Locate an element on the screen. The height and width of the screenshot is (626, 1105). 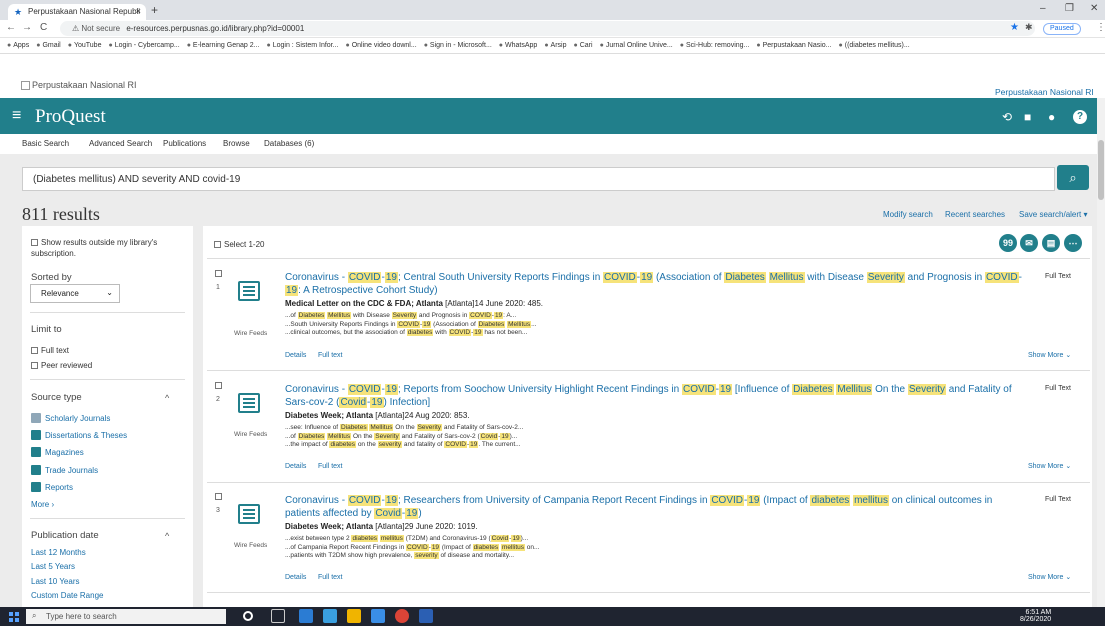
source-trade-journals: Trade Journals is located at coordinates (64, 470).